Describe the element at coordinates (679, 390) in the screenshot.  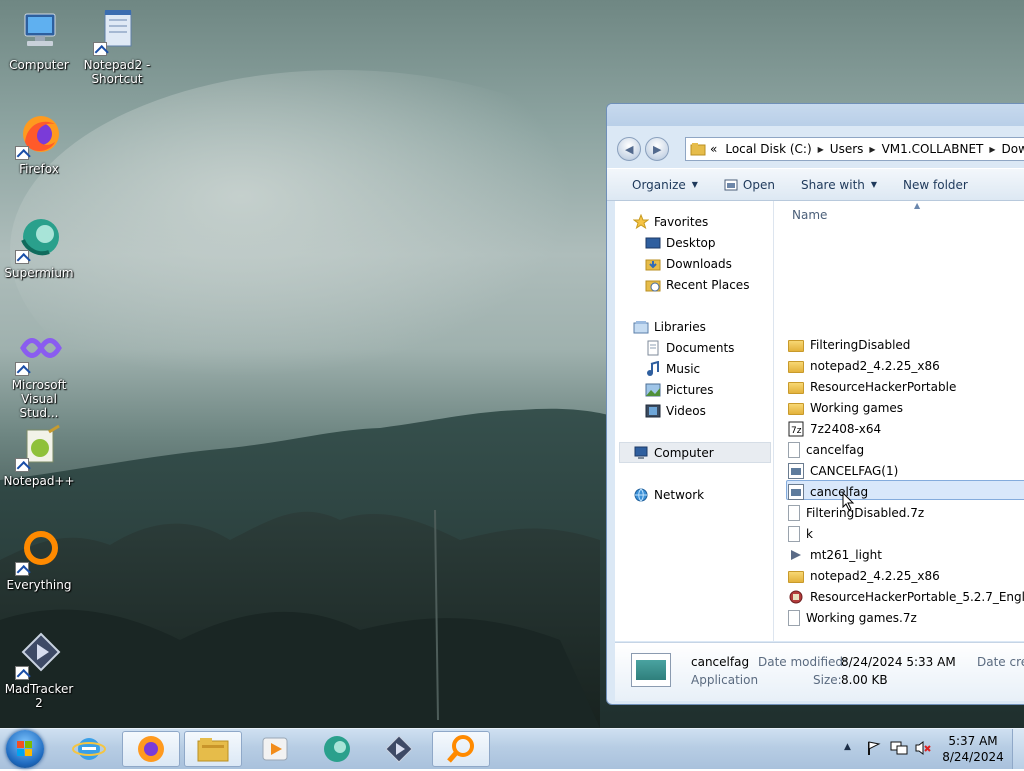
I see `nav-pictures: Pictures` at that location.